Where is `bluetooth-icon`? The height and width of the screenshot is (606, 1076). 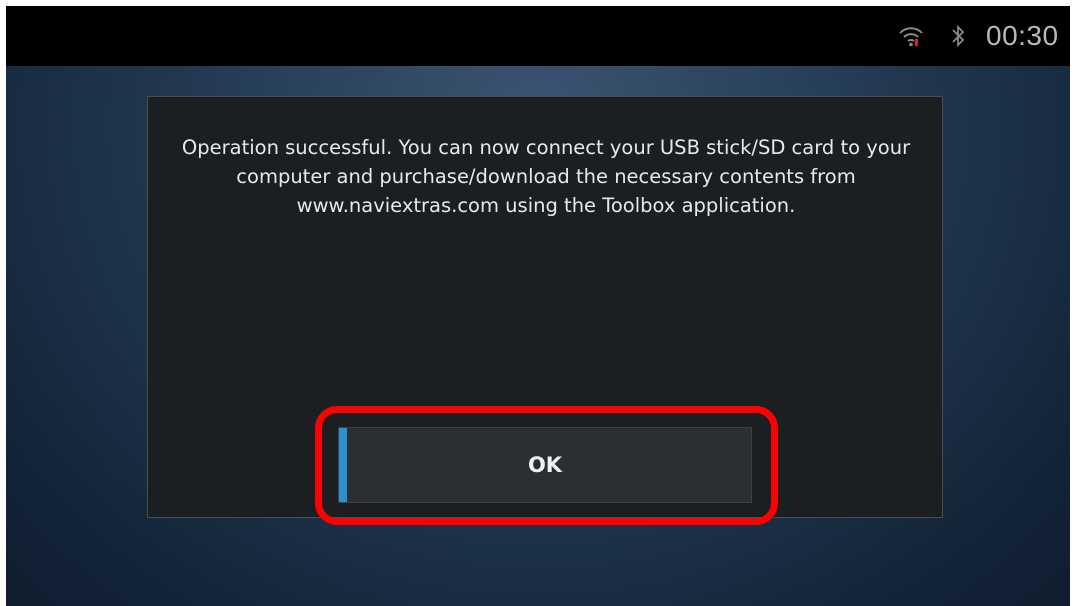
bluetooth-icon is located at coordinates (958, 36).